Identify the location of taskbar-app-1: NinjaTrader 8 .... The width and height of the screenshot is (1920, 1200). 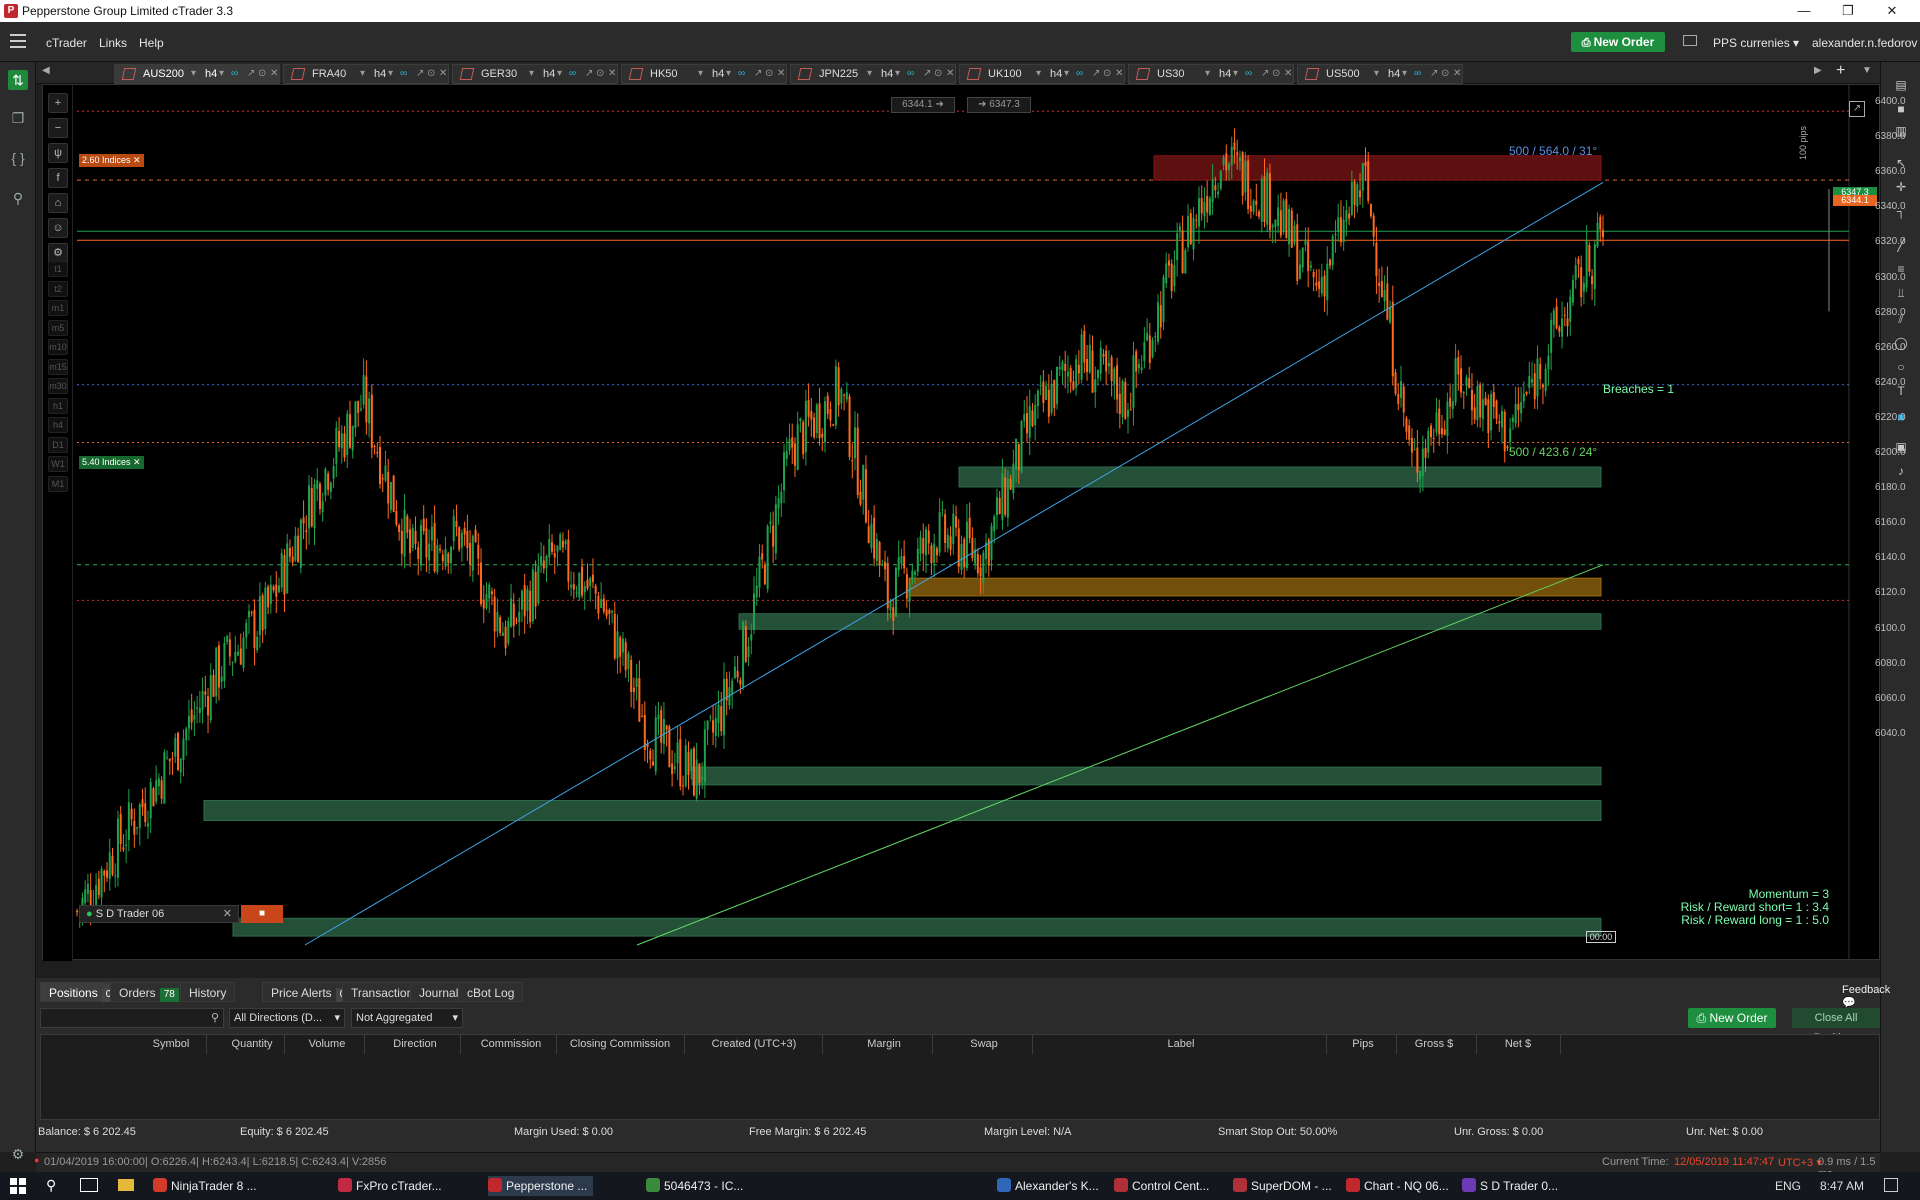
(205, 1186).